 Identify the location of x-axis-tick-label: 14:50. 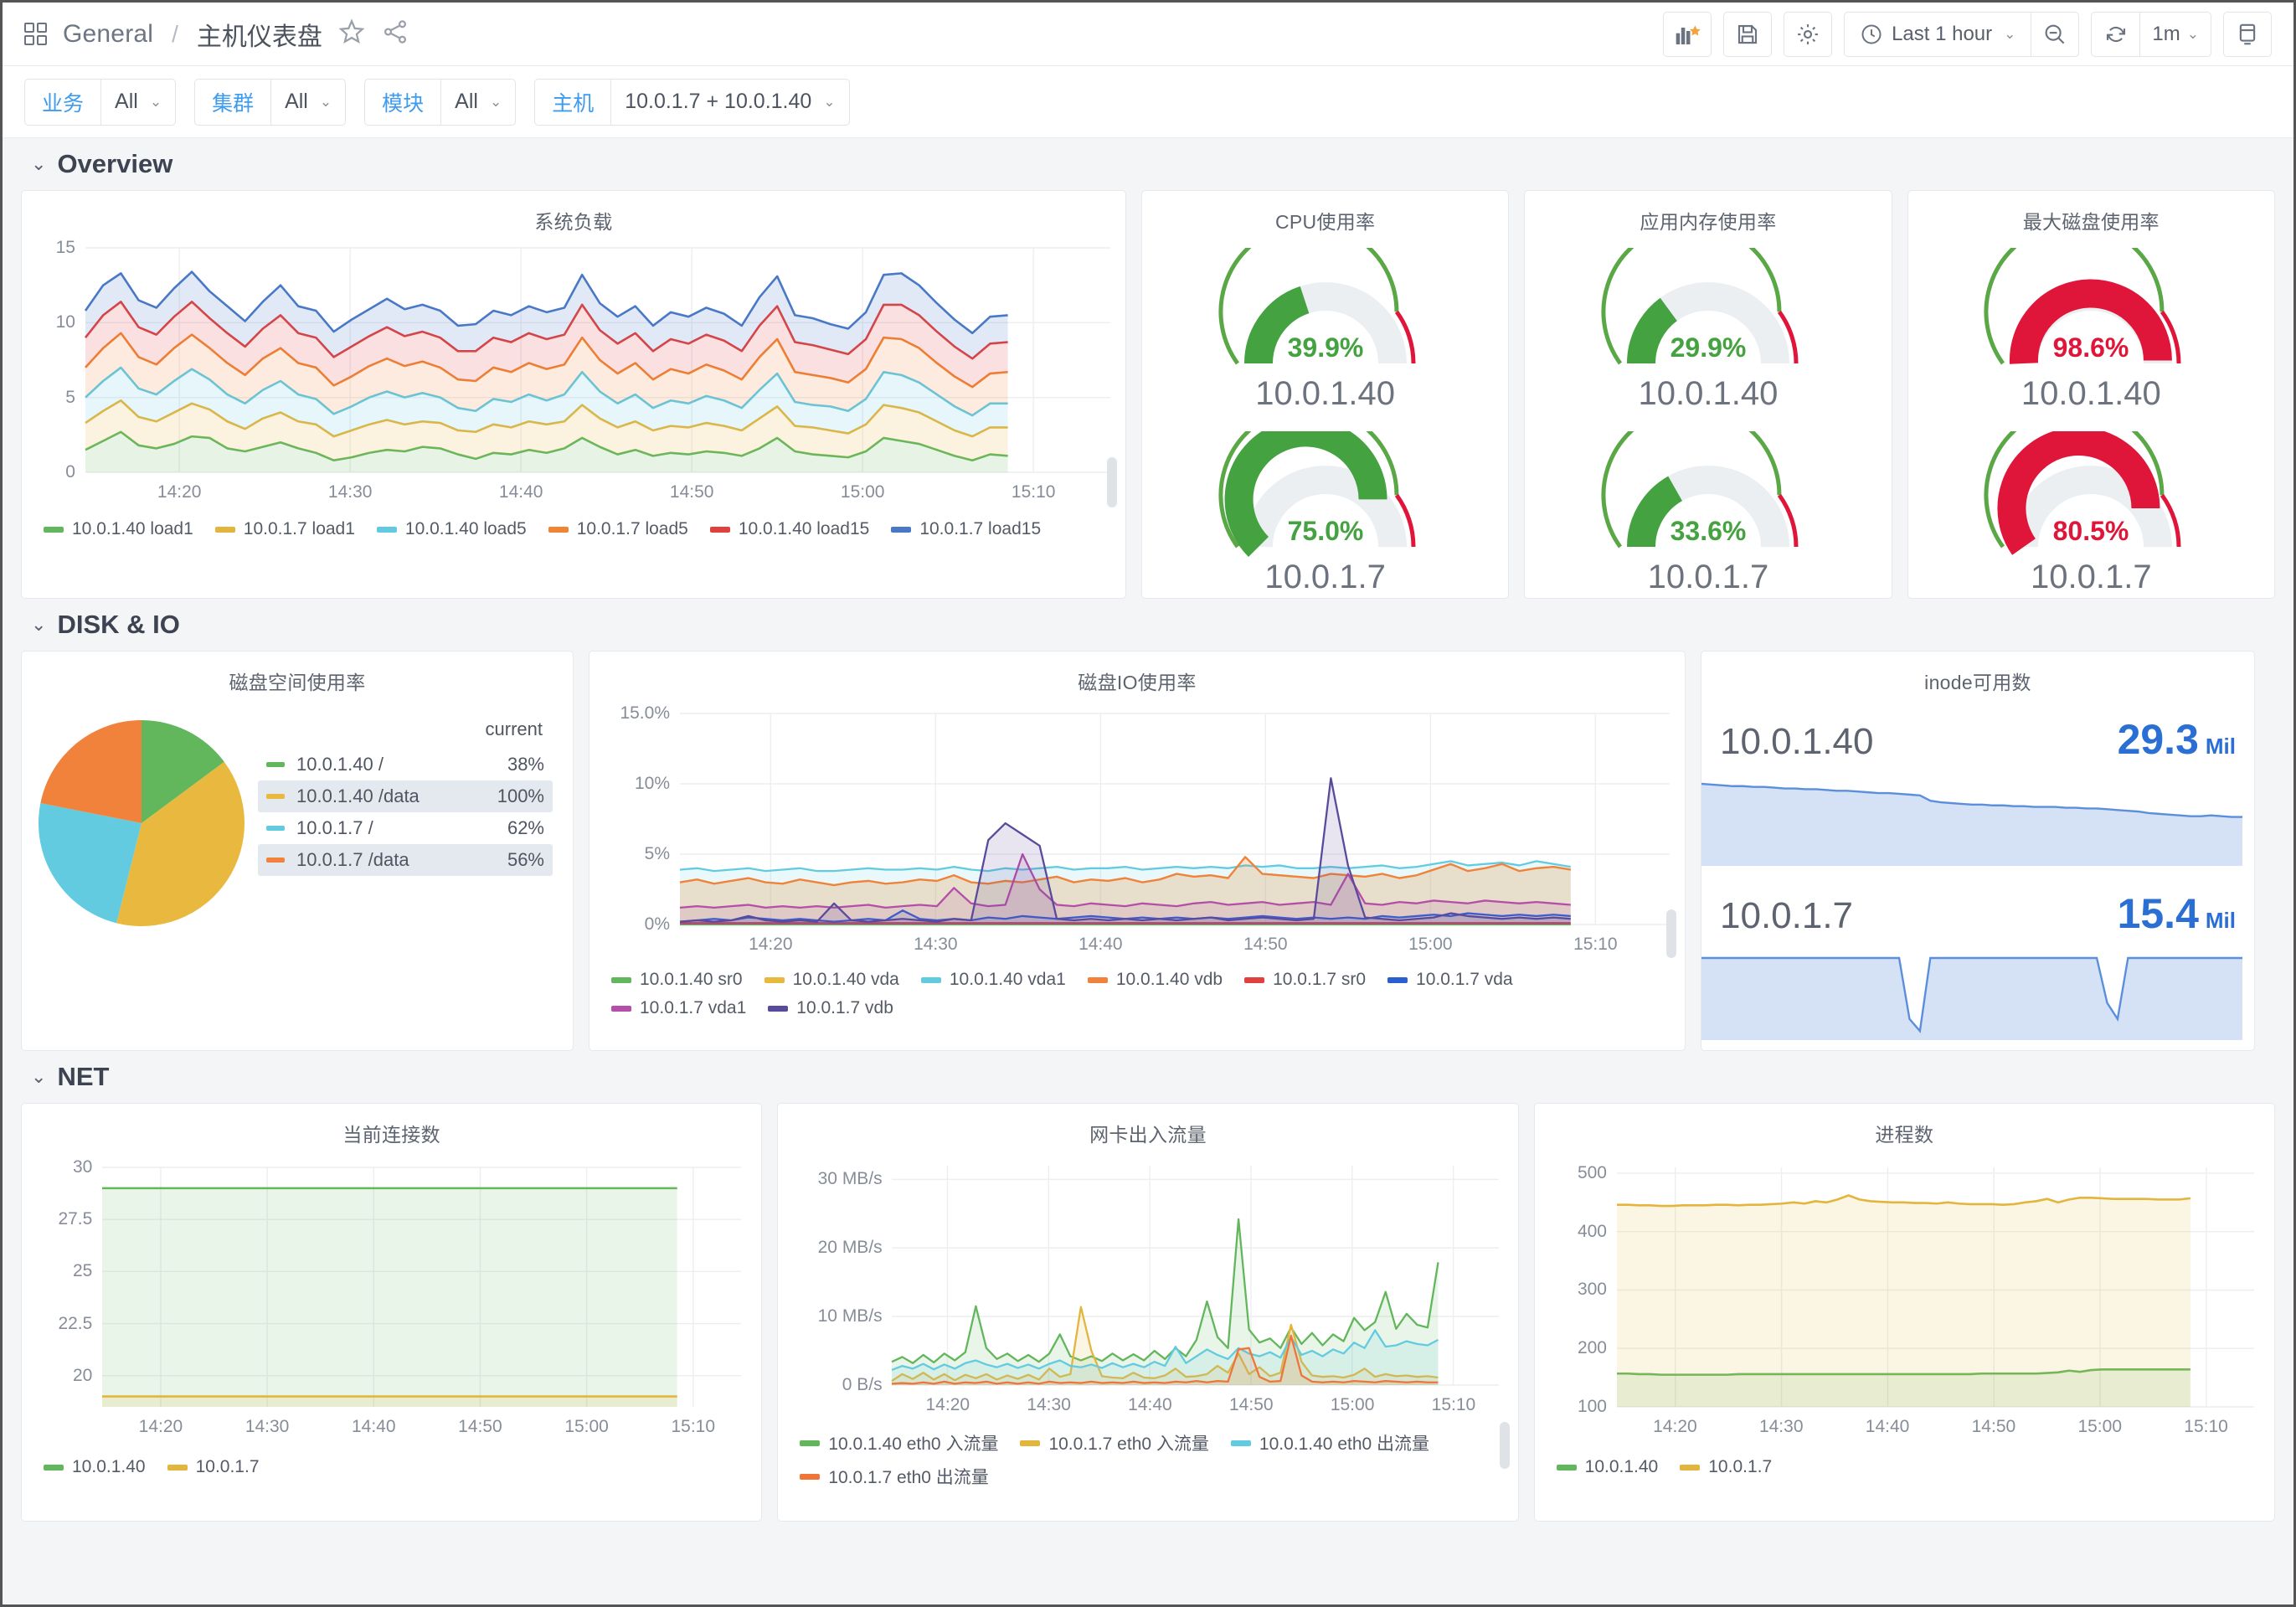
(480, 1426).